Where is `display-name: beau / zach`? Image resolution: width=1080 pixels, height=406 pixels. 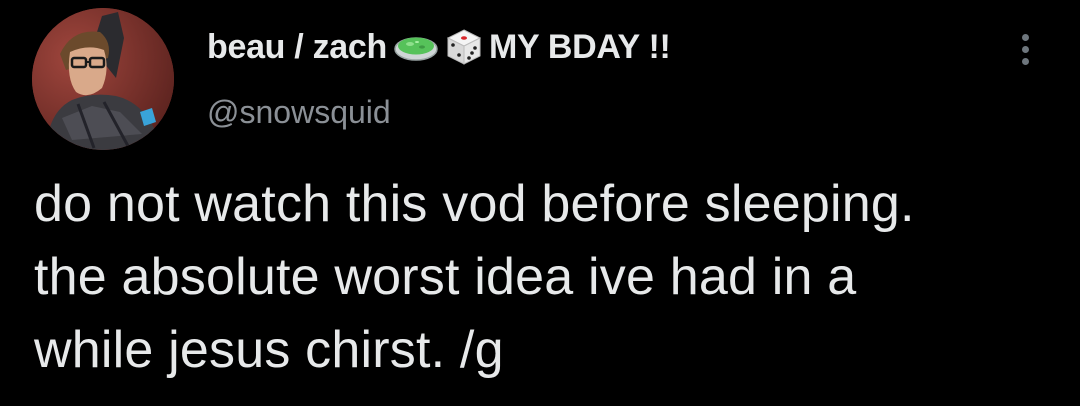
display-name: beau / zach is located at coordinates (297, 47).